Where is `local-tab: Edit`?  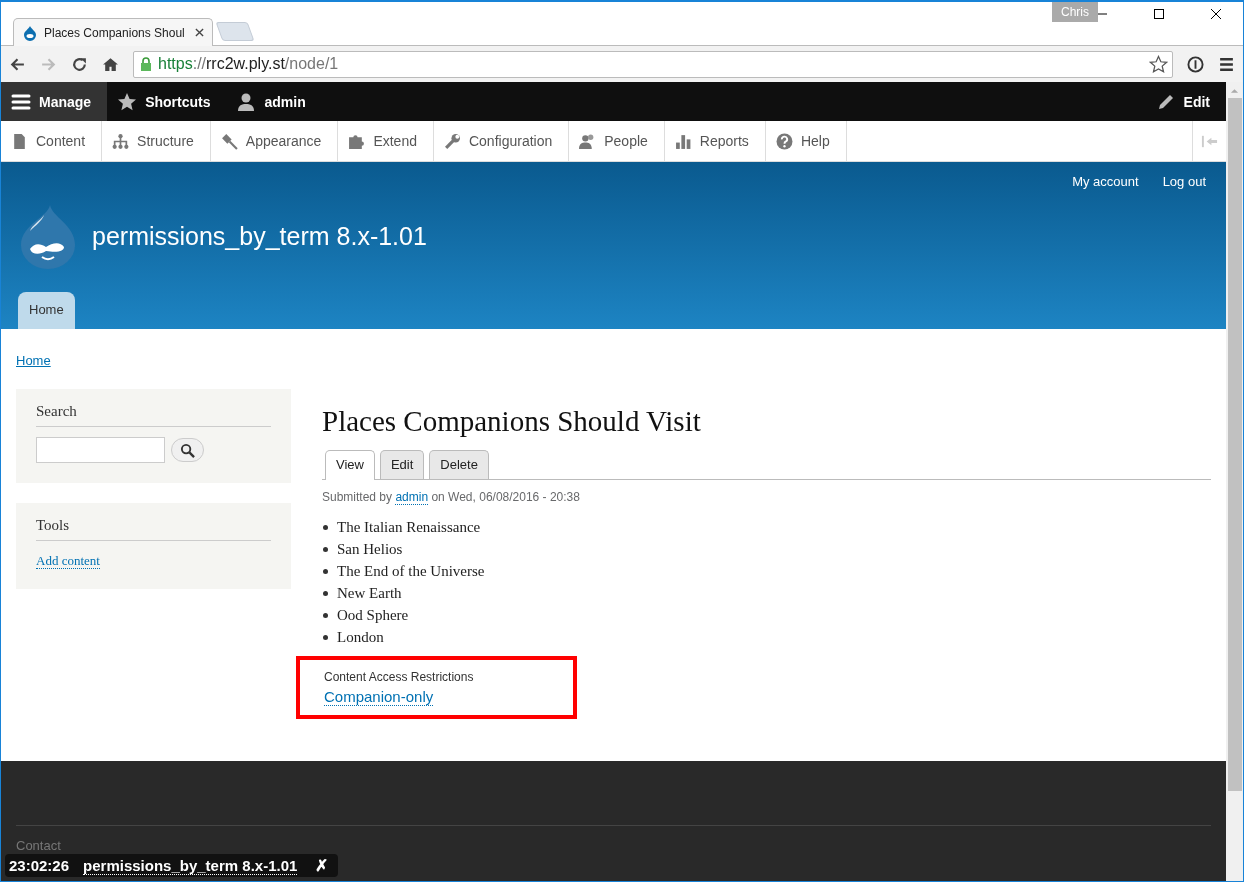
local-tab: Edit is located at coordinates (402, 464).